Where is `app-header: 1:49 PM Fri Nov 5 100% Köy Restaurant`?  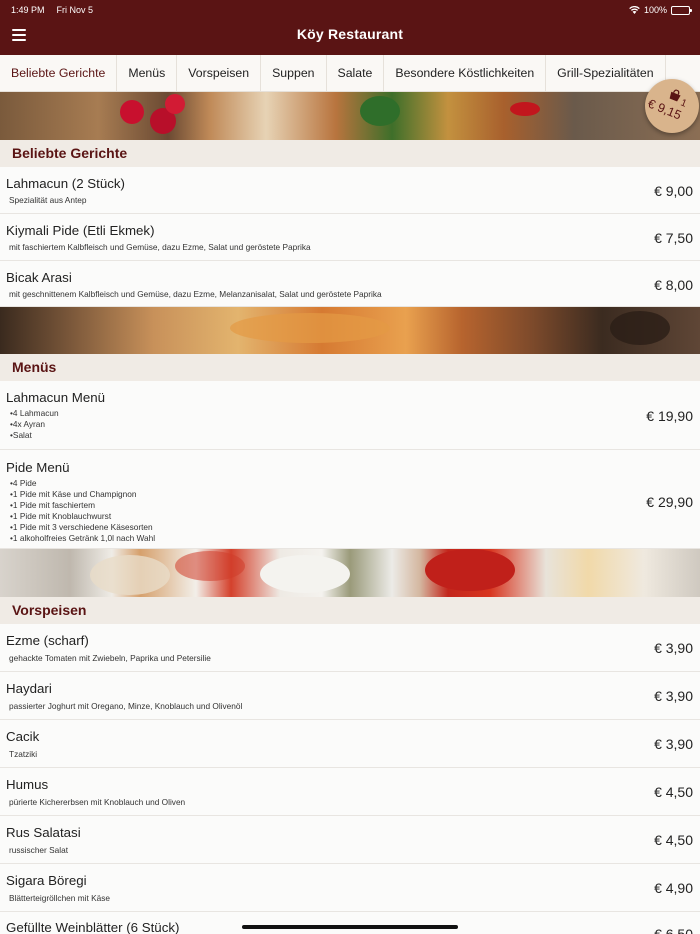
app-header: 1:49 PM Fri Nov 5 100% Köy Restaurant is located at coordinates (350, 27).